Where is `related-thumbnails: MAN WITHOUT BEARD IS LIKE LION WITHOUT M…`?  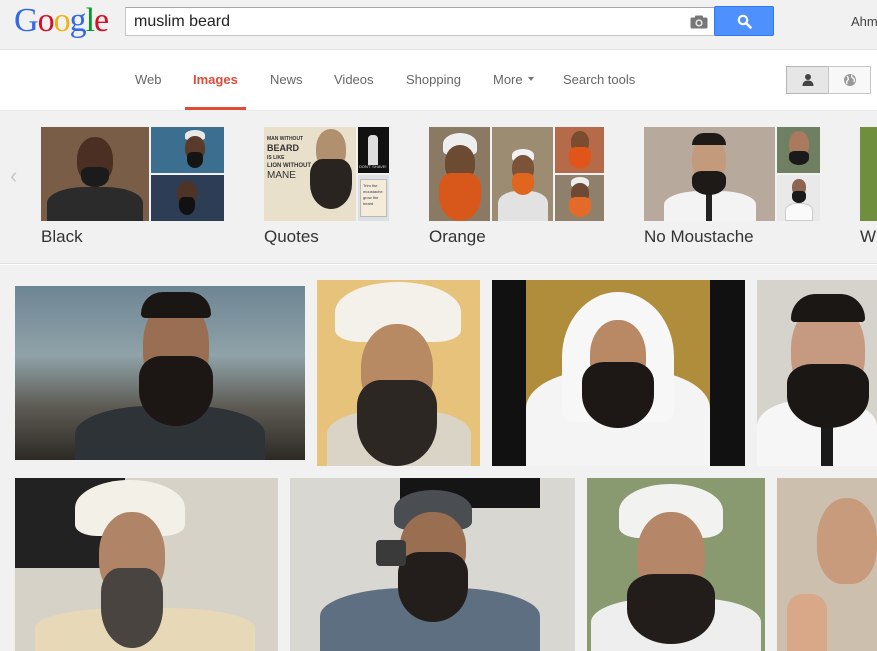 related-thumbnails: MAN WITHOUT BEARD IS LIKE LION WITHOUT M… is located at coordinates (326, 174).